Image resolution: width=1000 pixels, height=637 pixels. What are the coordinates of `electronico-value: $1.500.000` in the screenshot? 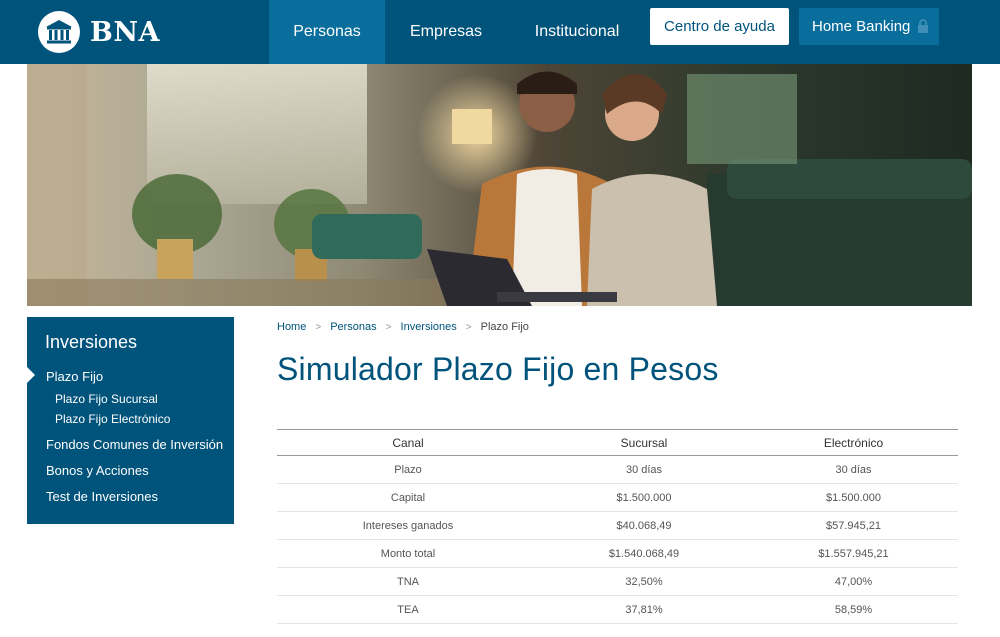 It's located at (853, 497).